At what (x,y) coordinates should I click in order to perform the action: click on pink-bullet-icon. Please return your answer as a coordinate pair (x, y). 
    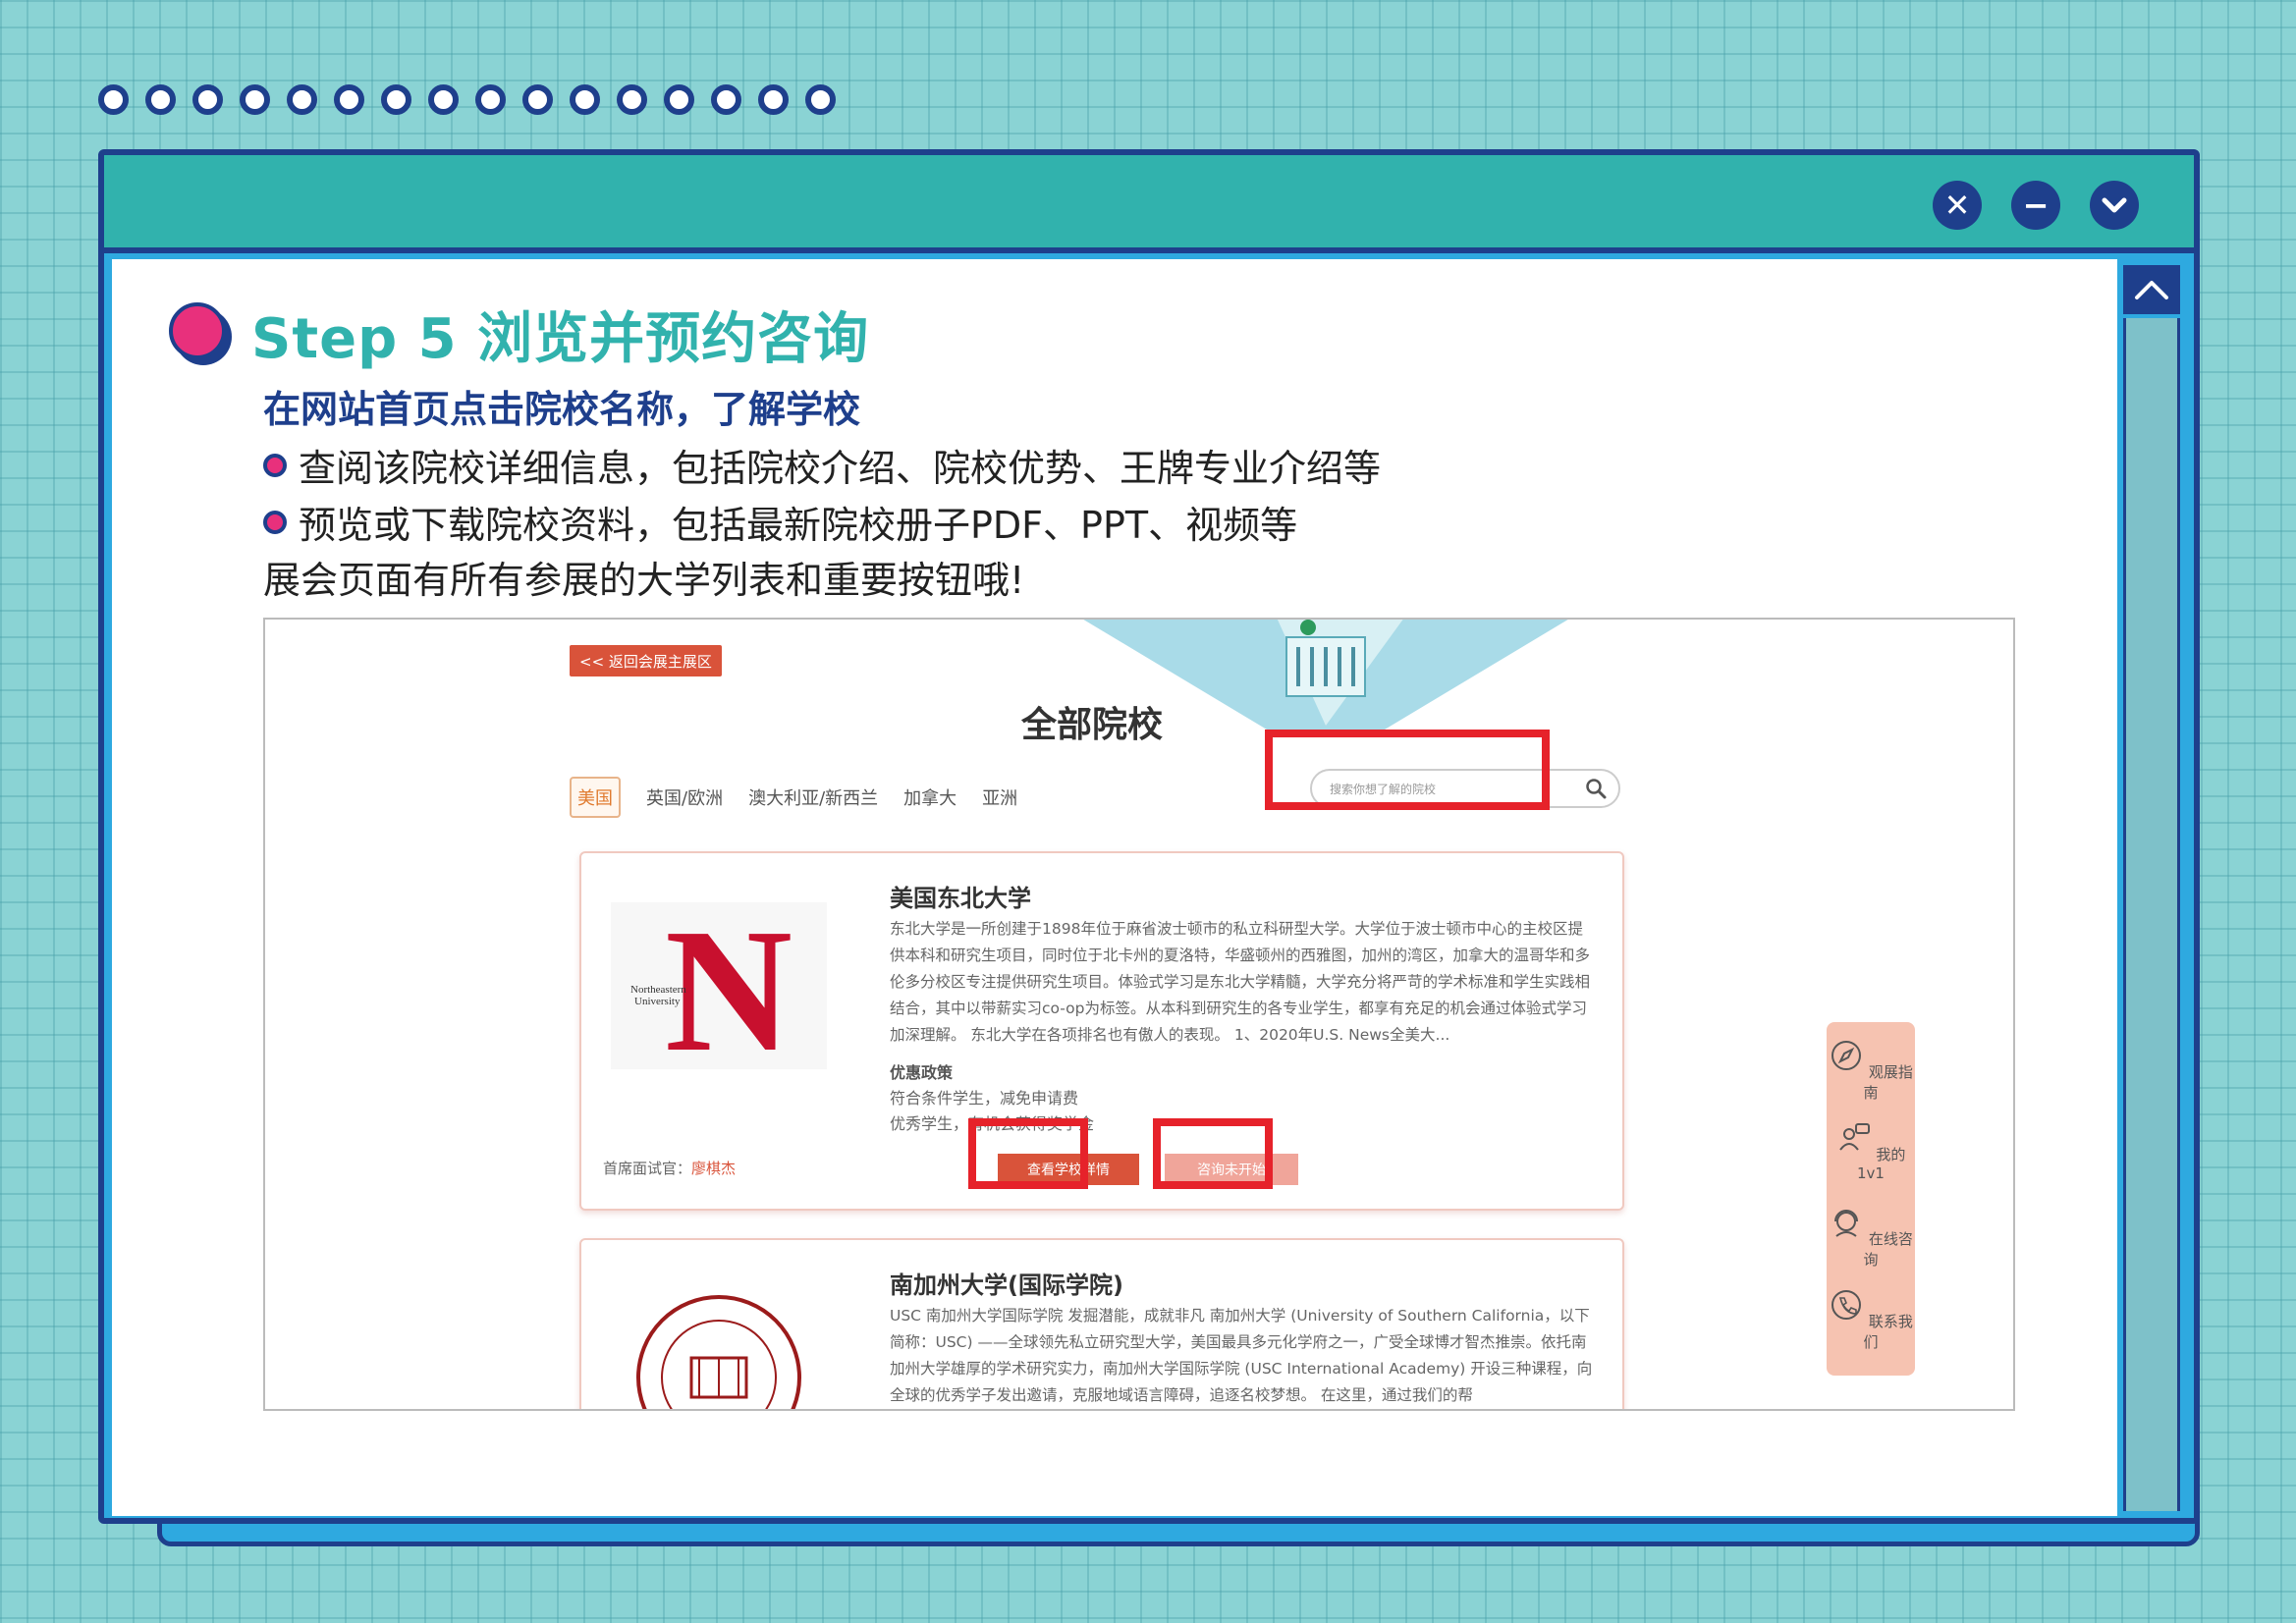
    Looking at the image, I should click on (201, 334).